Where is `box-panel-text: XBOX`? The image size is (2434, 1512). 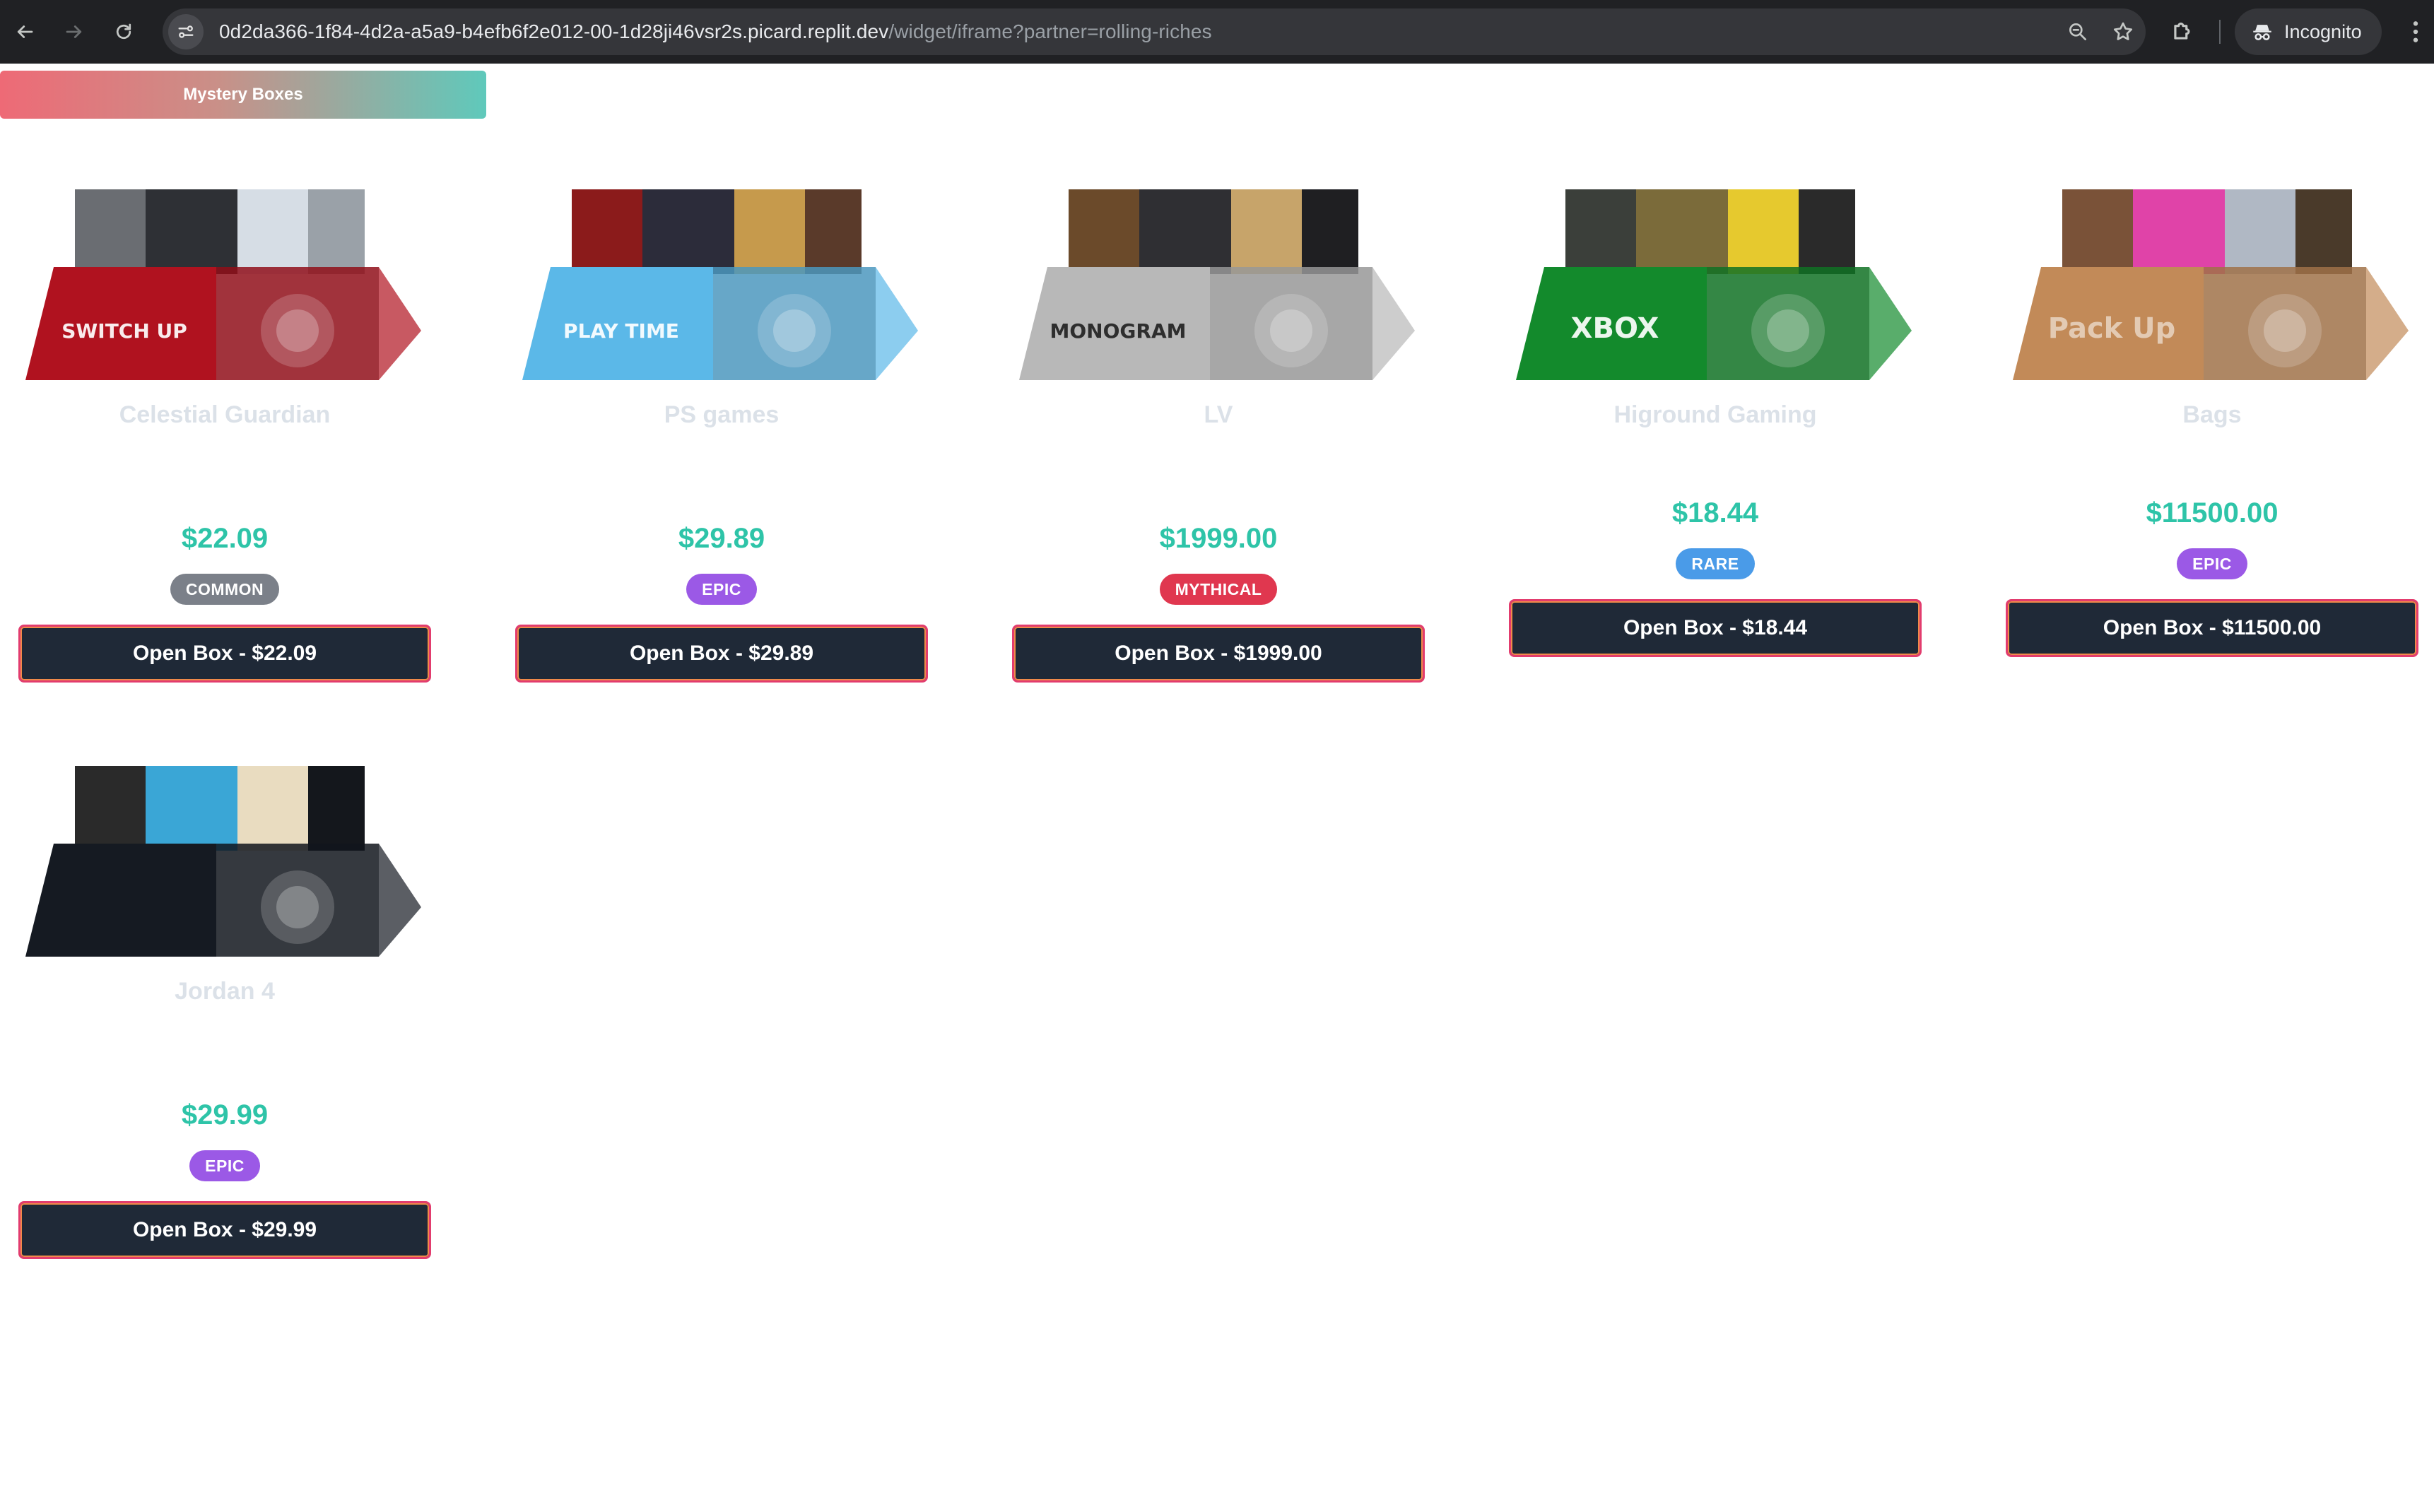 box-panel-text: XBOX is located at coordinates (1615, 328).